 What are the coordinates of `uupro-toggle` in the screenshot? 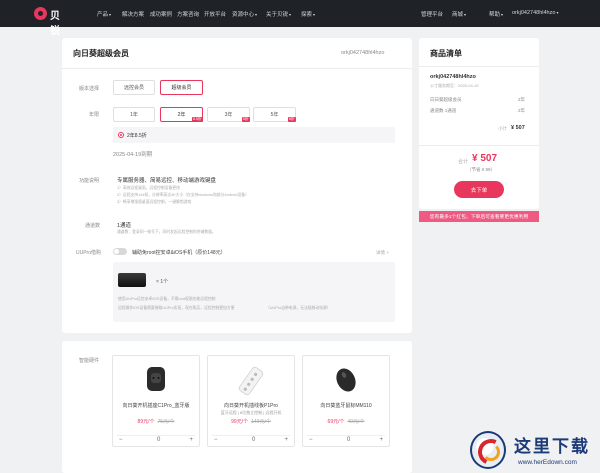 It's located at (120, 251).